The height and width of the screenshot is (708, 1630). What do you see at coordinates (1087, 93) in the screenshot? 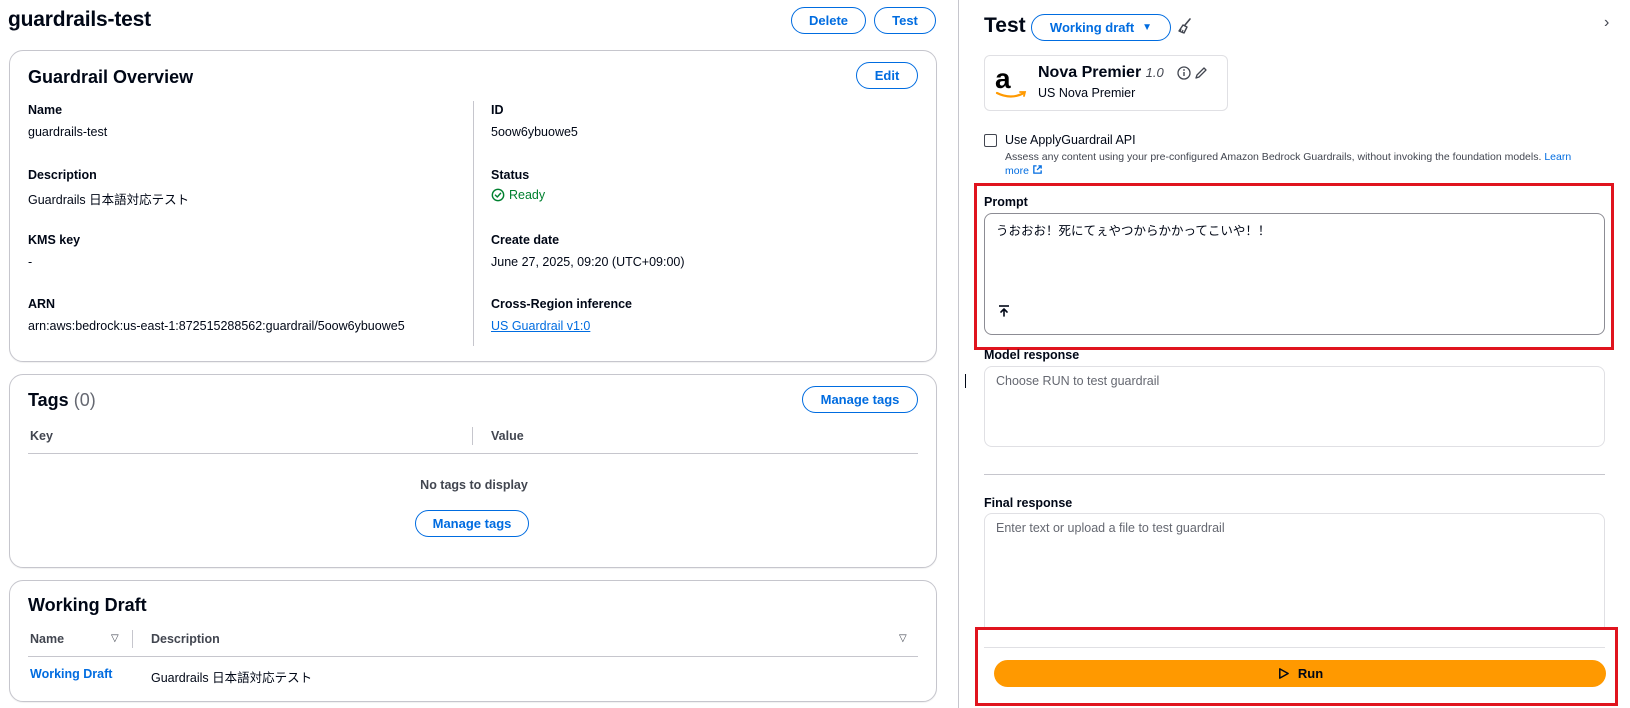
I see `model-sub: US Nova Premier` at bounding box center [1087, 93].